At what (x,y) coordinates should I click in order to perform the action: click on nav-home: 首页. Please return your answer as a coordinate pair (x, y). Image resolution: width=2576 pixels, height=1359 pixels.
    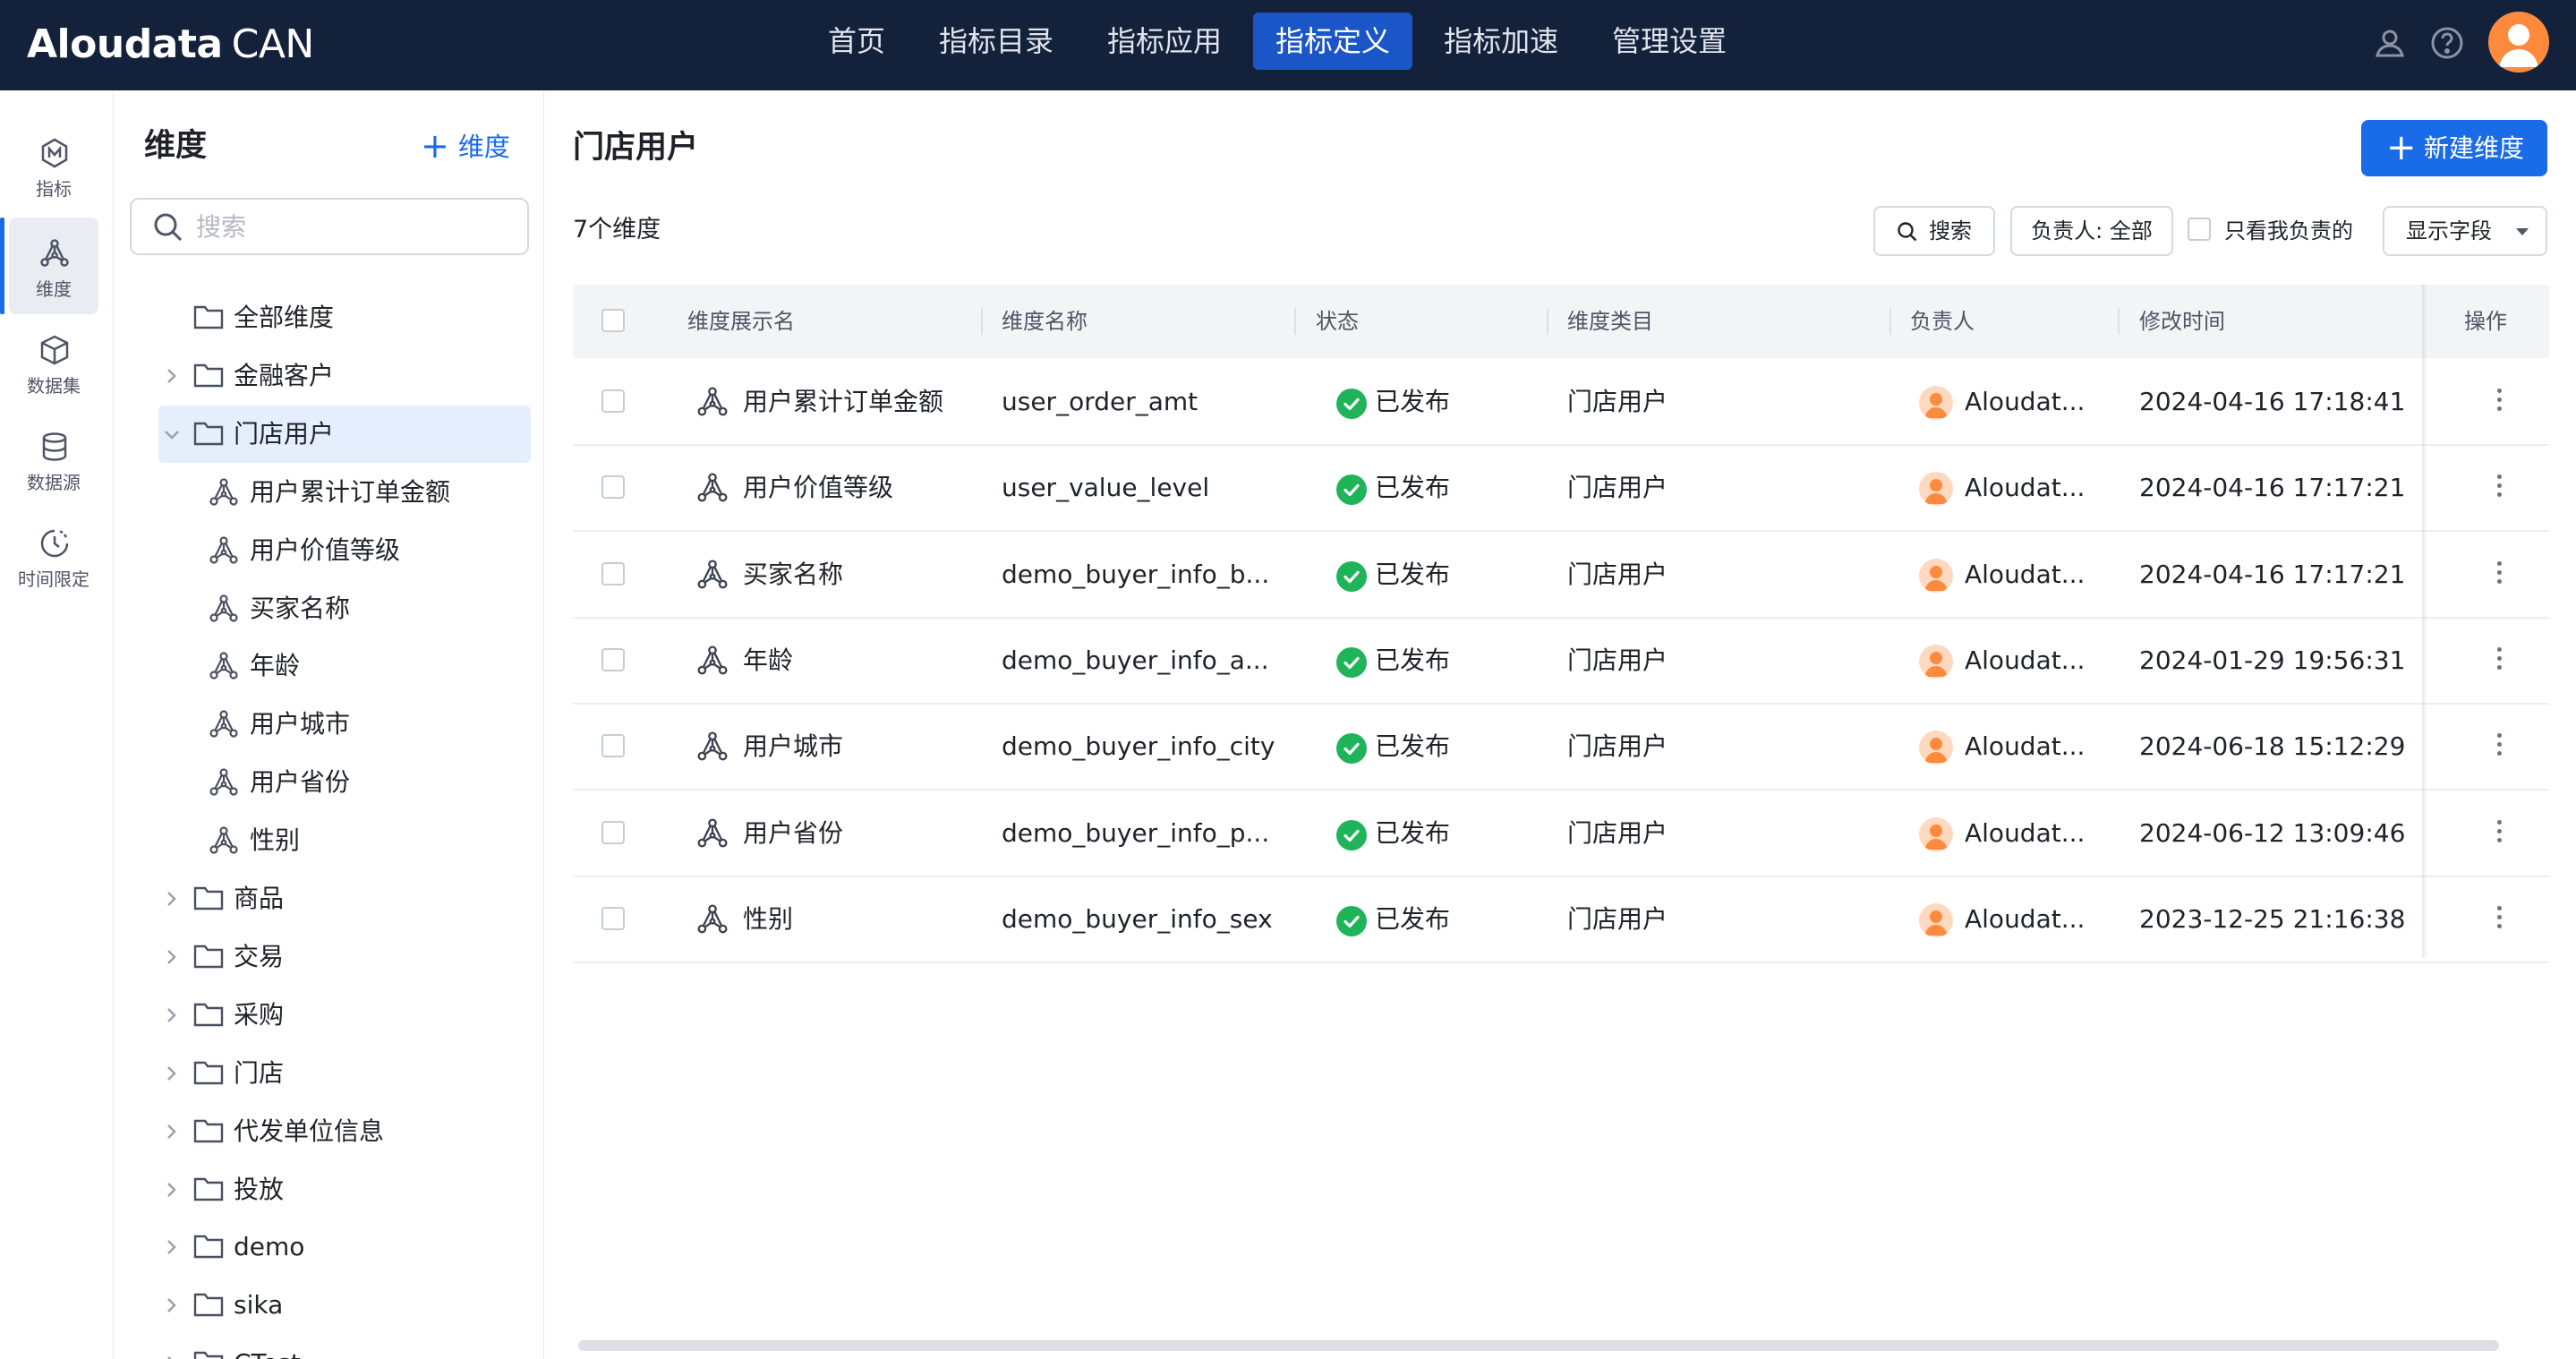
    Looking at the image, I should click on (857, 41).